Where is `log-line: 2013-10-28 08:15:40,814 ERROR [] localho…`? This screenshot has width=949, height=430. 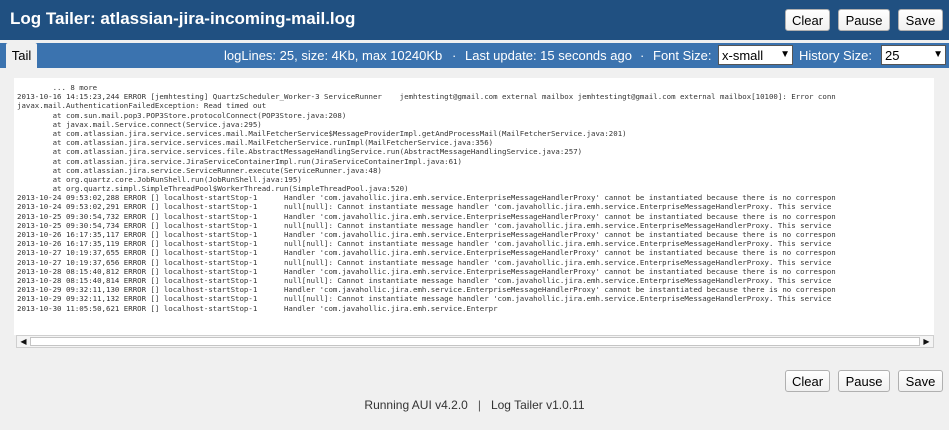
log-line: 2013-10-28 08:15:40,814 ERROR [] localho… is located at coordinates (424, 280).